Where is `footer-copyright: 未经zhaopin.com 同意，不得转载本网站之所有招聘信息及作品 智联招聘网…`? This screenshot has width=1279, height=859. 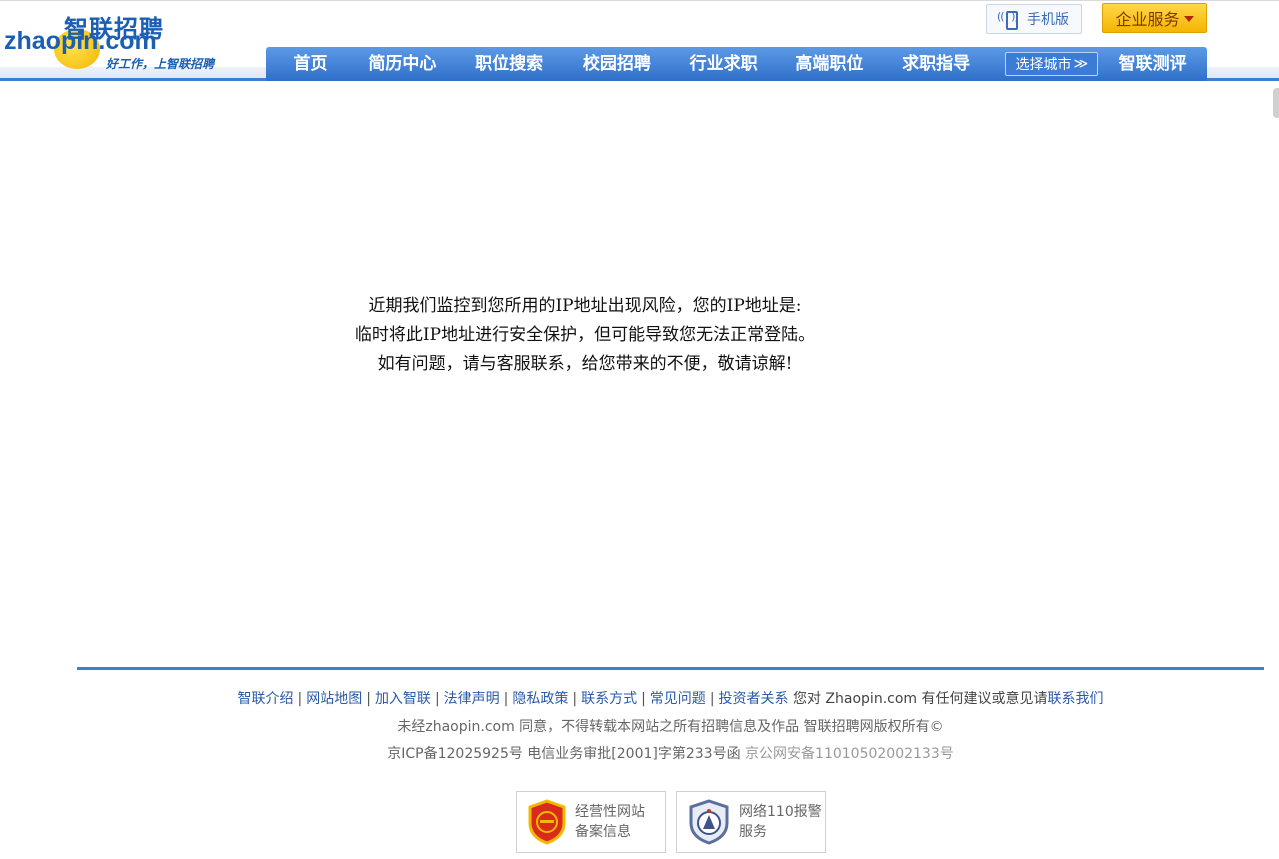
footer-copyright: 未经zhaopin.com 同意，不得转载本网站之所有招聘信息及作品 智联招聘网… is located at coordinates (670, 727).